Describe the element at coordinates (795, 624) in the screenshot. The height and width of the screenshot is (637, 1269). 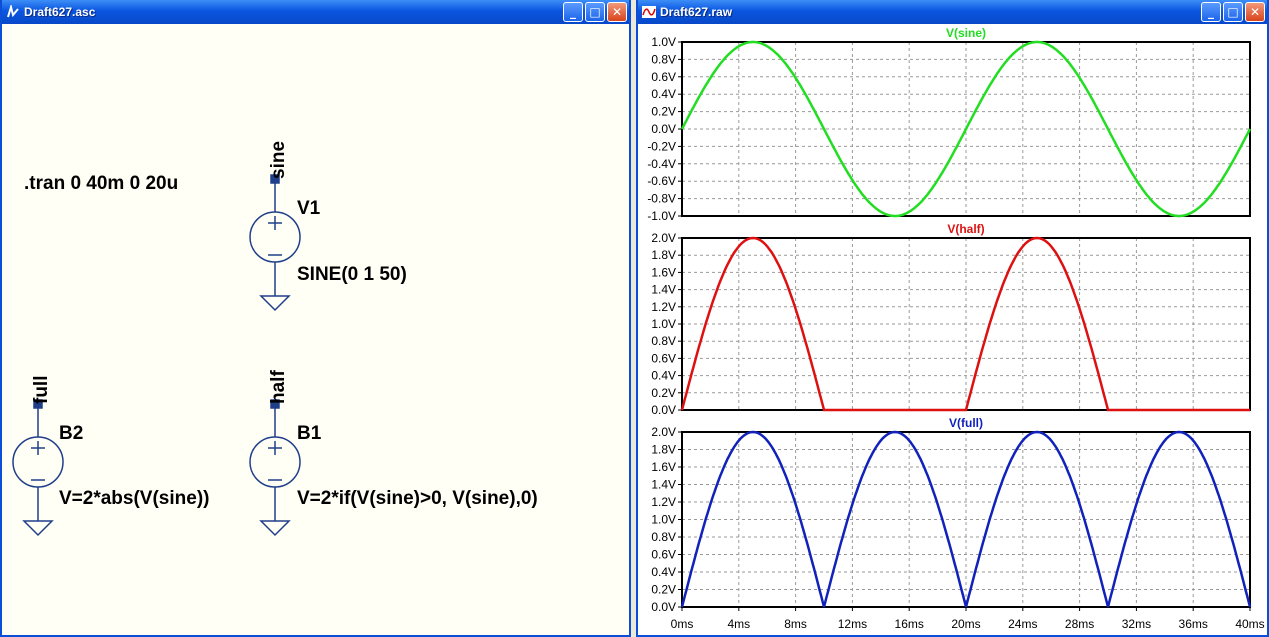
I see `x-tick-label: 8ms` at that location.